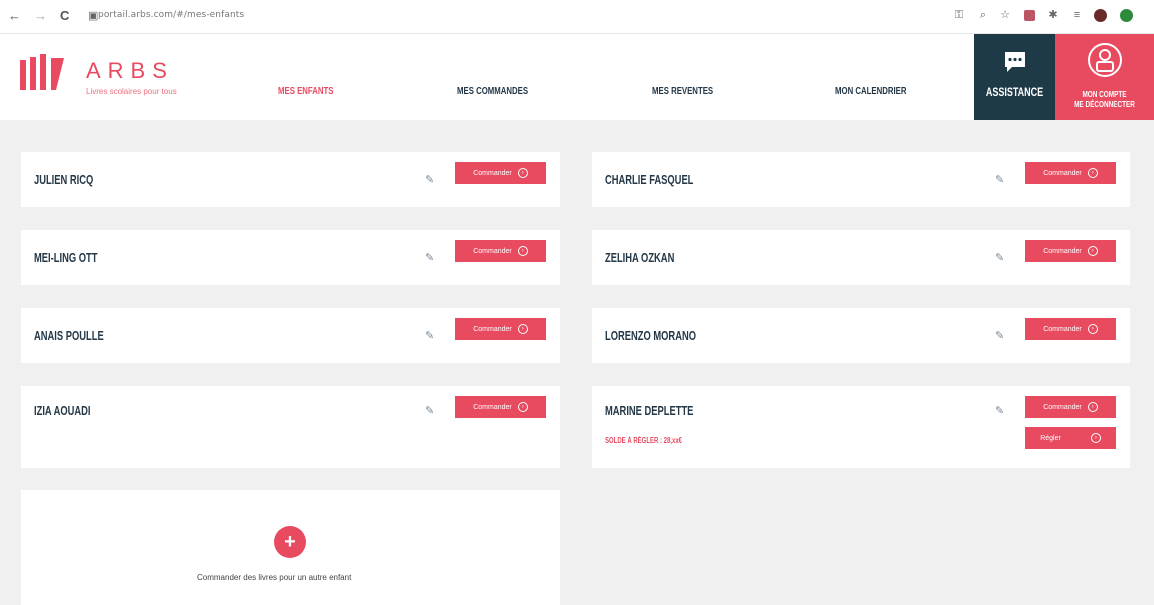 The width and height of the screenshot is (1154, 605). I want to click on child-card: JULIEN RICQ ✎ Commander ›, so click(290, 179).